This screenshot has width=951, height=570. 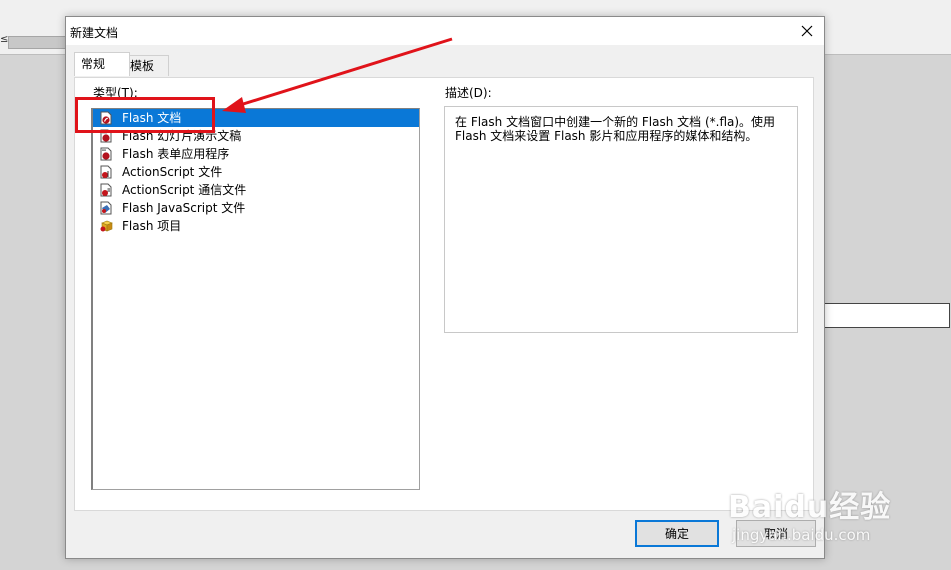 I want to click on watermark: Baidu经验 jingyan.baidu.com, so click(x=810, y=513).